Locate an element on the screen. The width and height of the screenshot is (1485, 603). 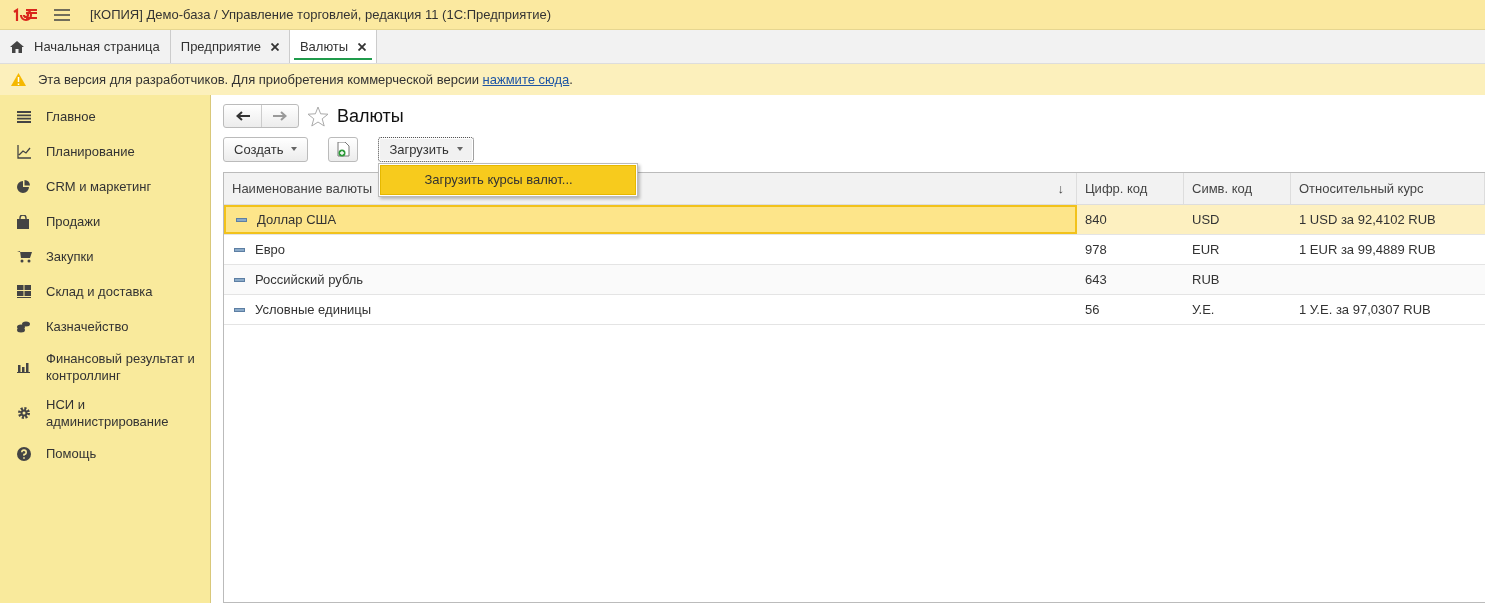
table-cell: 840 is located at coordinates (1096, 219).